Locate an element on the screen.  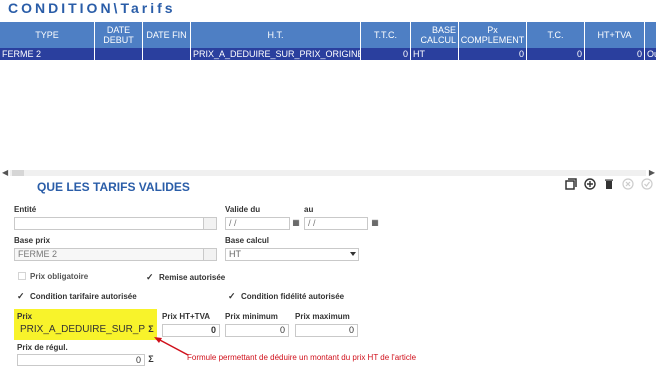
prix-obligatoire-label: Prix obligatoire is located at coordinates (59, 276).